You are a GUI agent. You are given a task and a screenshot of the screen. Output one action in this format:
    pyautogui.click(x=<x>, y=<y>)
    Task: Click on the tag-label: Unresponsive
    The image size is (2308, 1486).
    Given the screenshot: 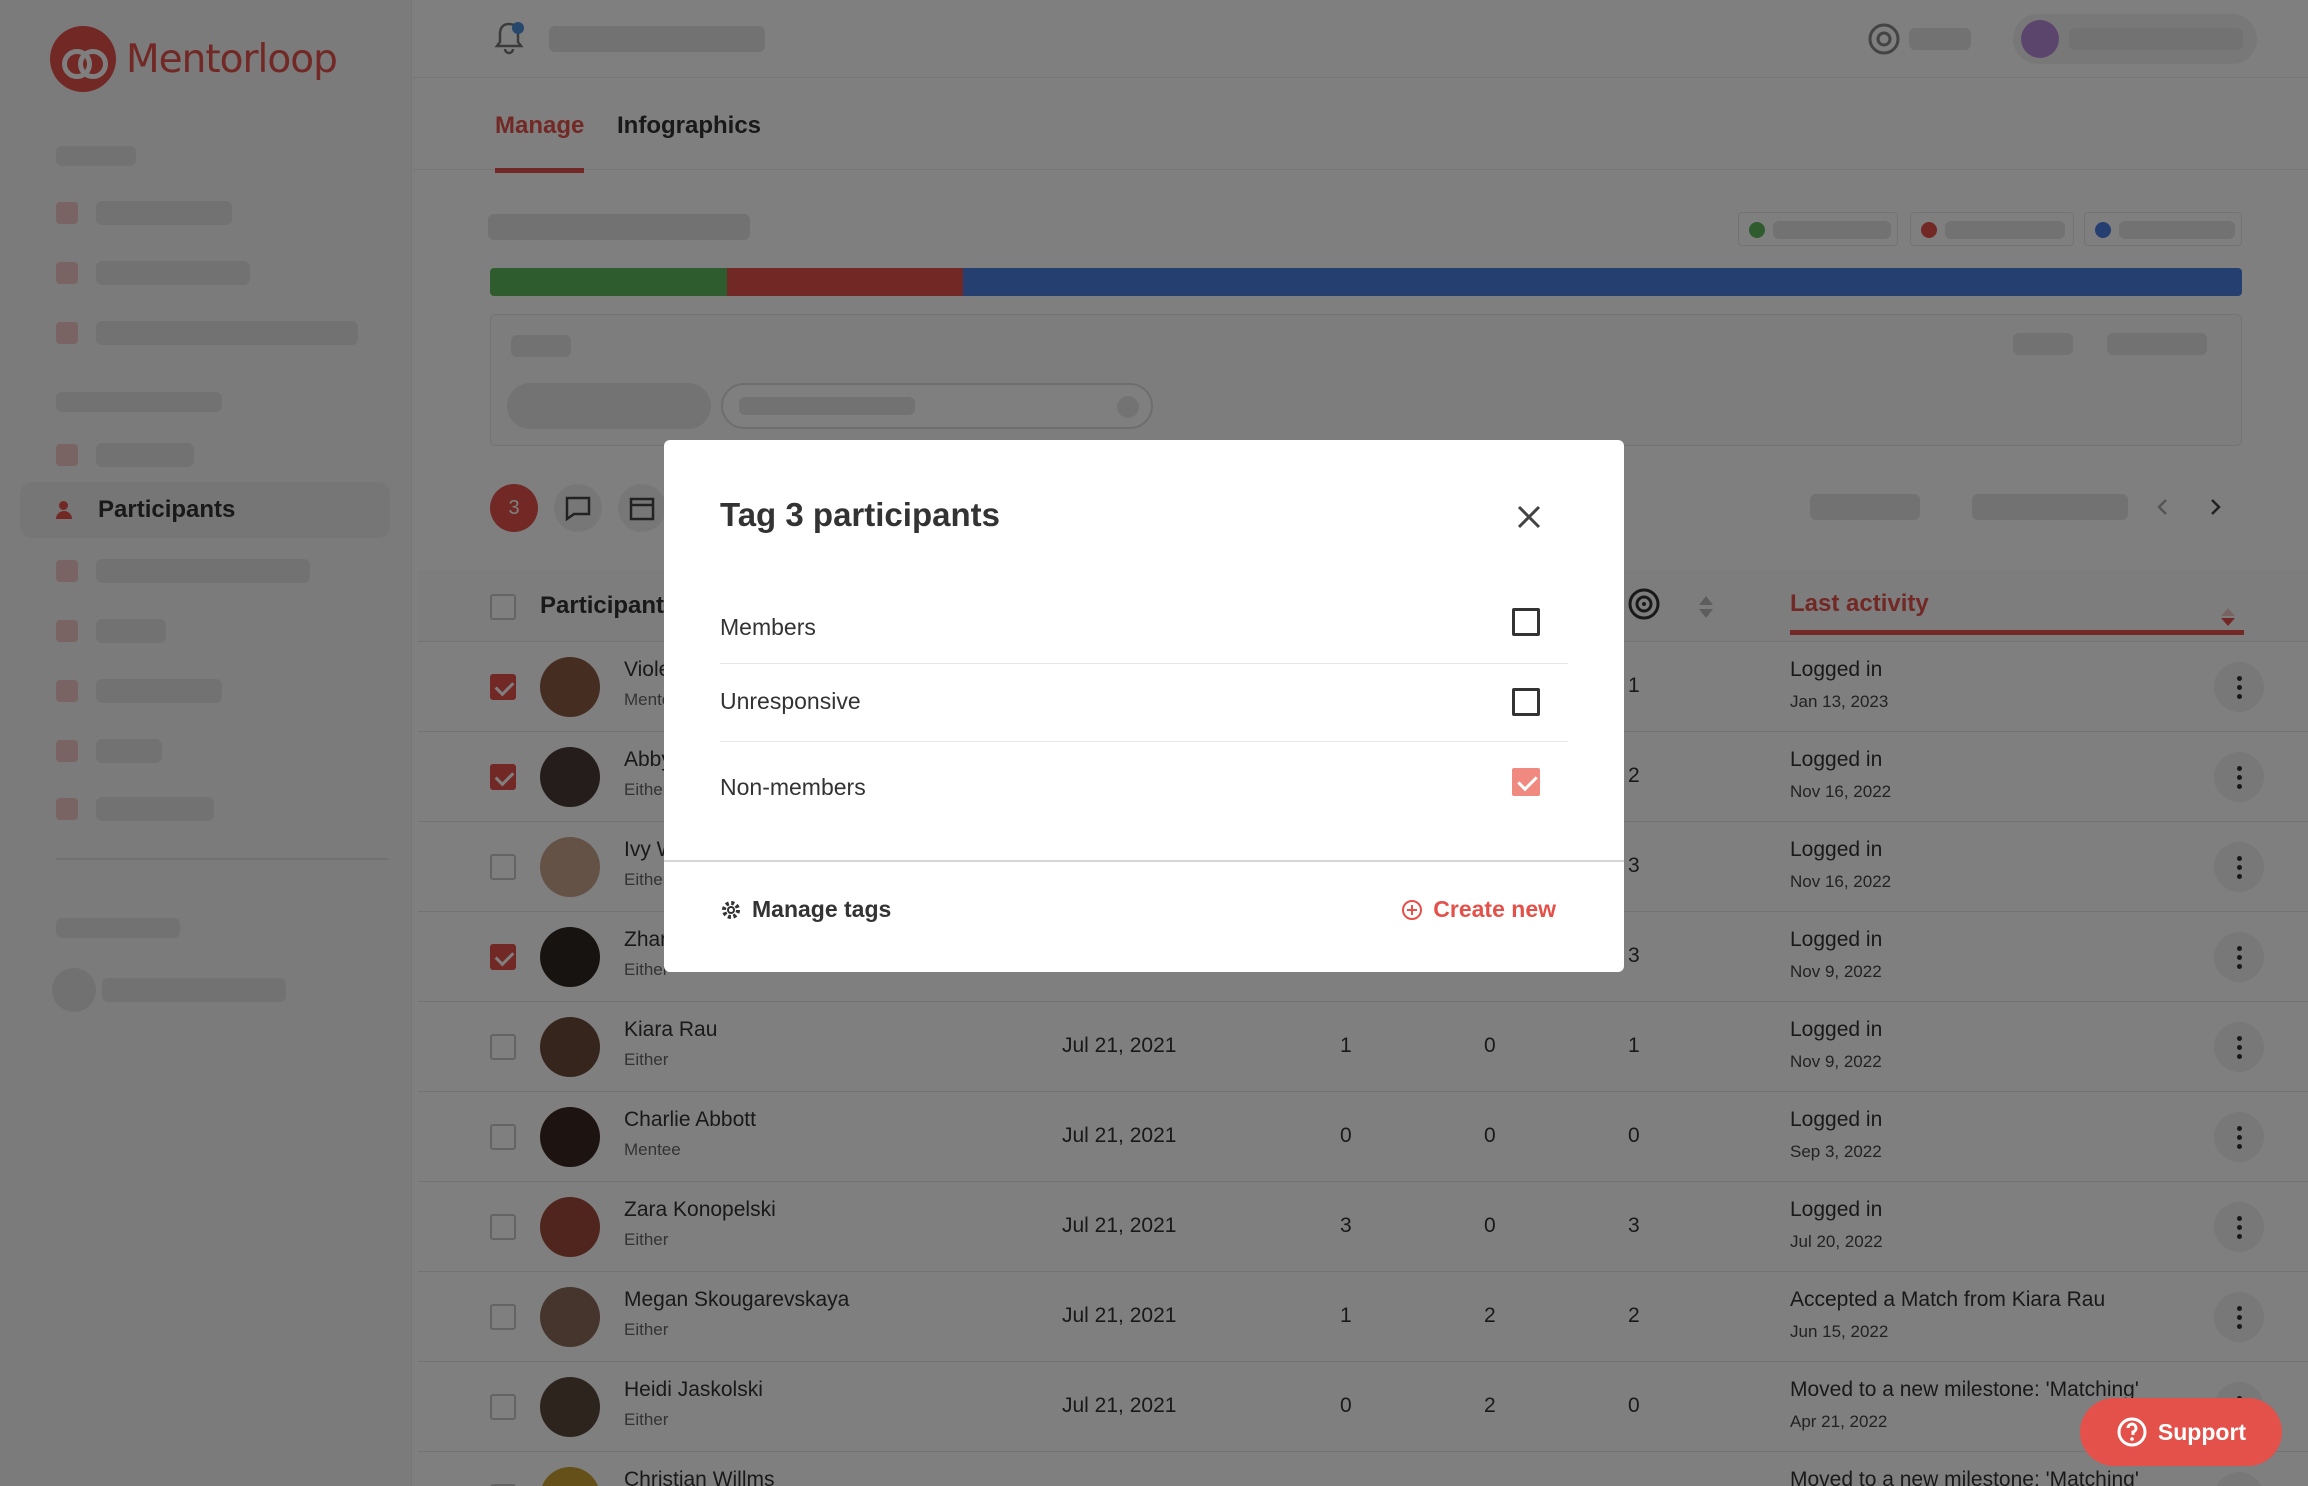 What is the action you would take?
    pyautogui.click(x=790, y=701)
    